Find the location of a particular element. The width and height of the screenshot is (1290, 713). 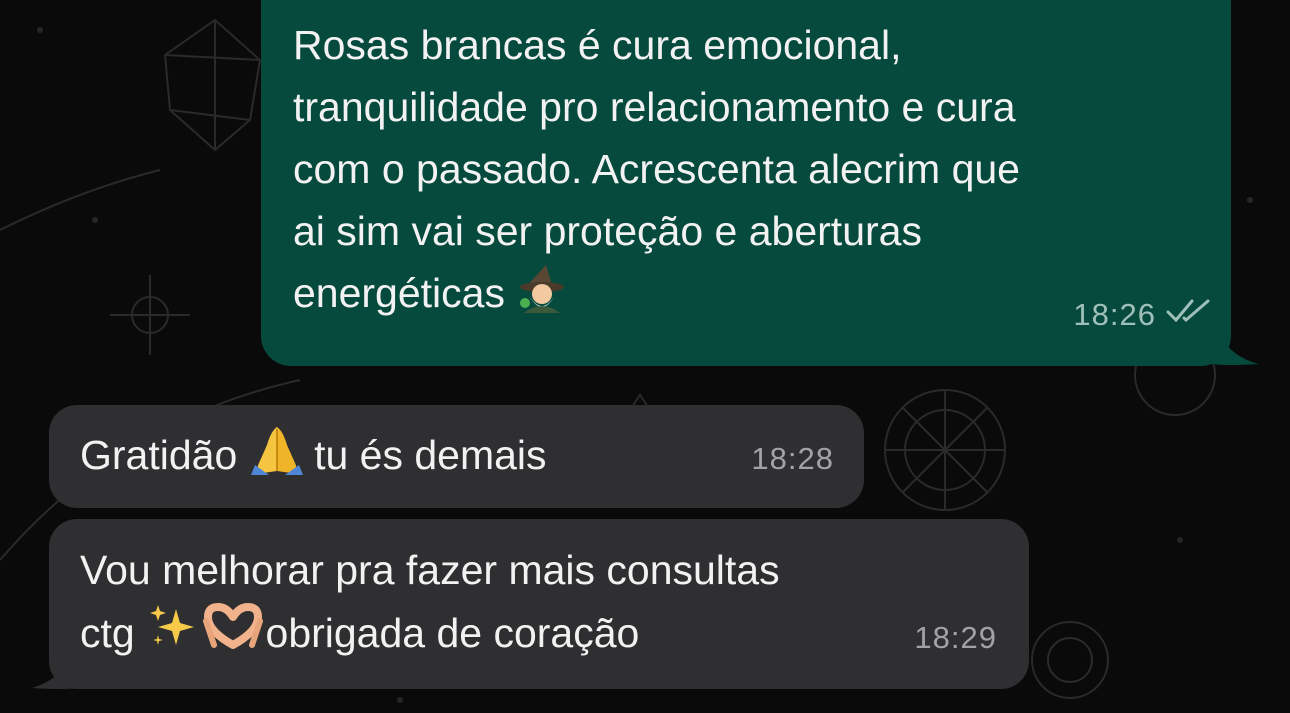

message-line: Vou melhorar pra fazer mais consultas is located at coordinates (430, 570).